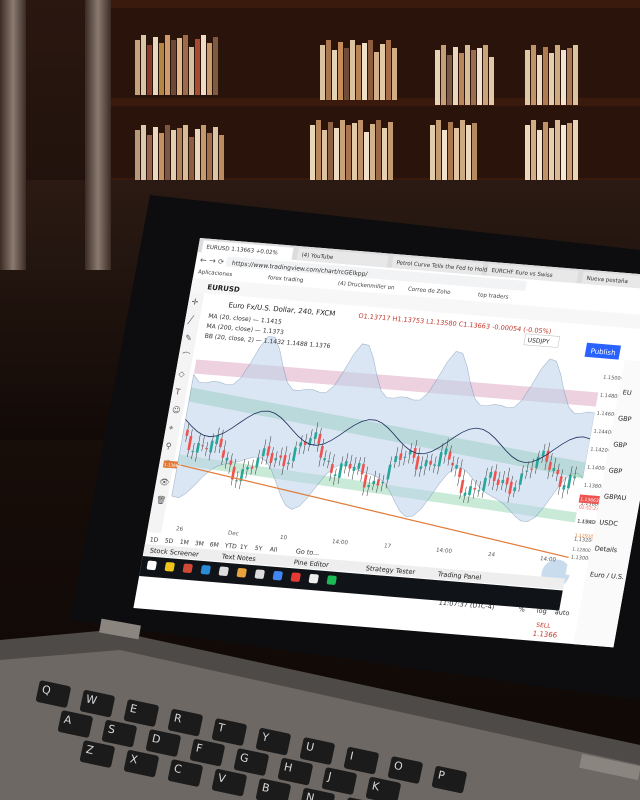  Describe the element at coordinates (176, 410) in the screenshot. I see `drawing-tool-icon: ☺` at that location.